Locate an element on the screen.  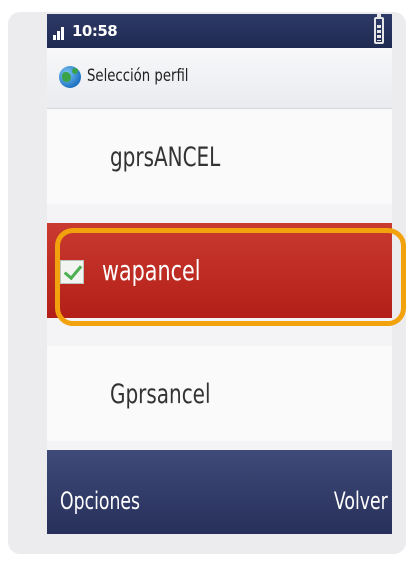
profile-label: gprsANCEL is located at coordinates (165, 157).